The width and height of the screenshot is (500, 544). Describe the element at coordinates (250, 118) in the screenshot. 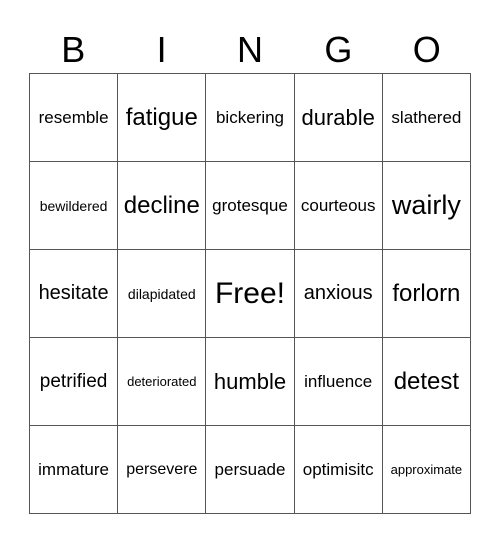

I see `bingo-cell: bickering` at that location.